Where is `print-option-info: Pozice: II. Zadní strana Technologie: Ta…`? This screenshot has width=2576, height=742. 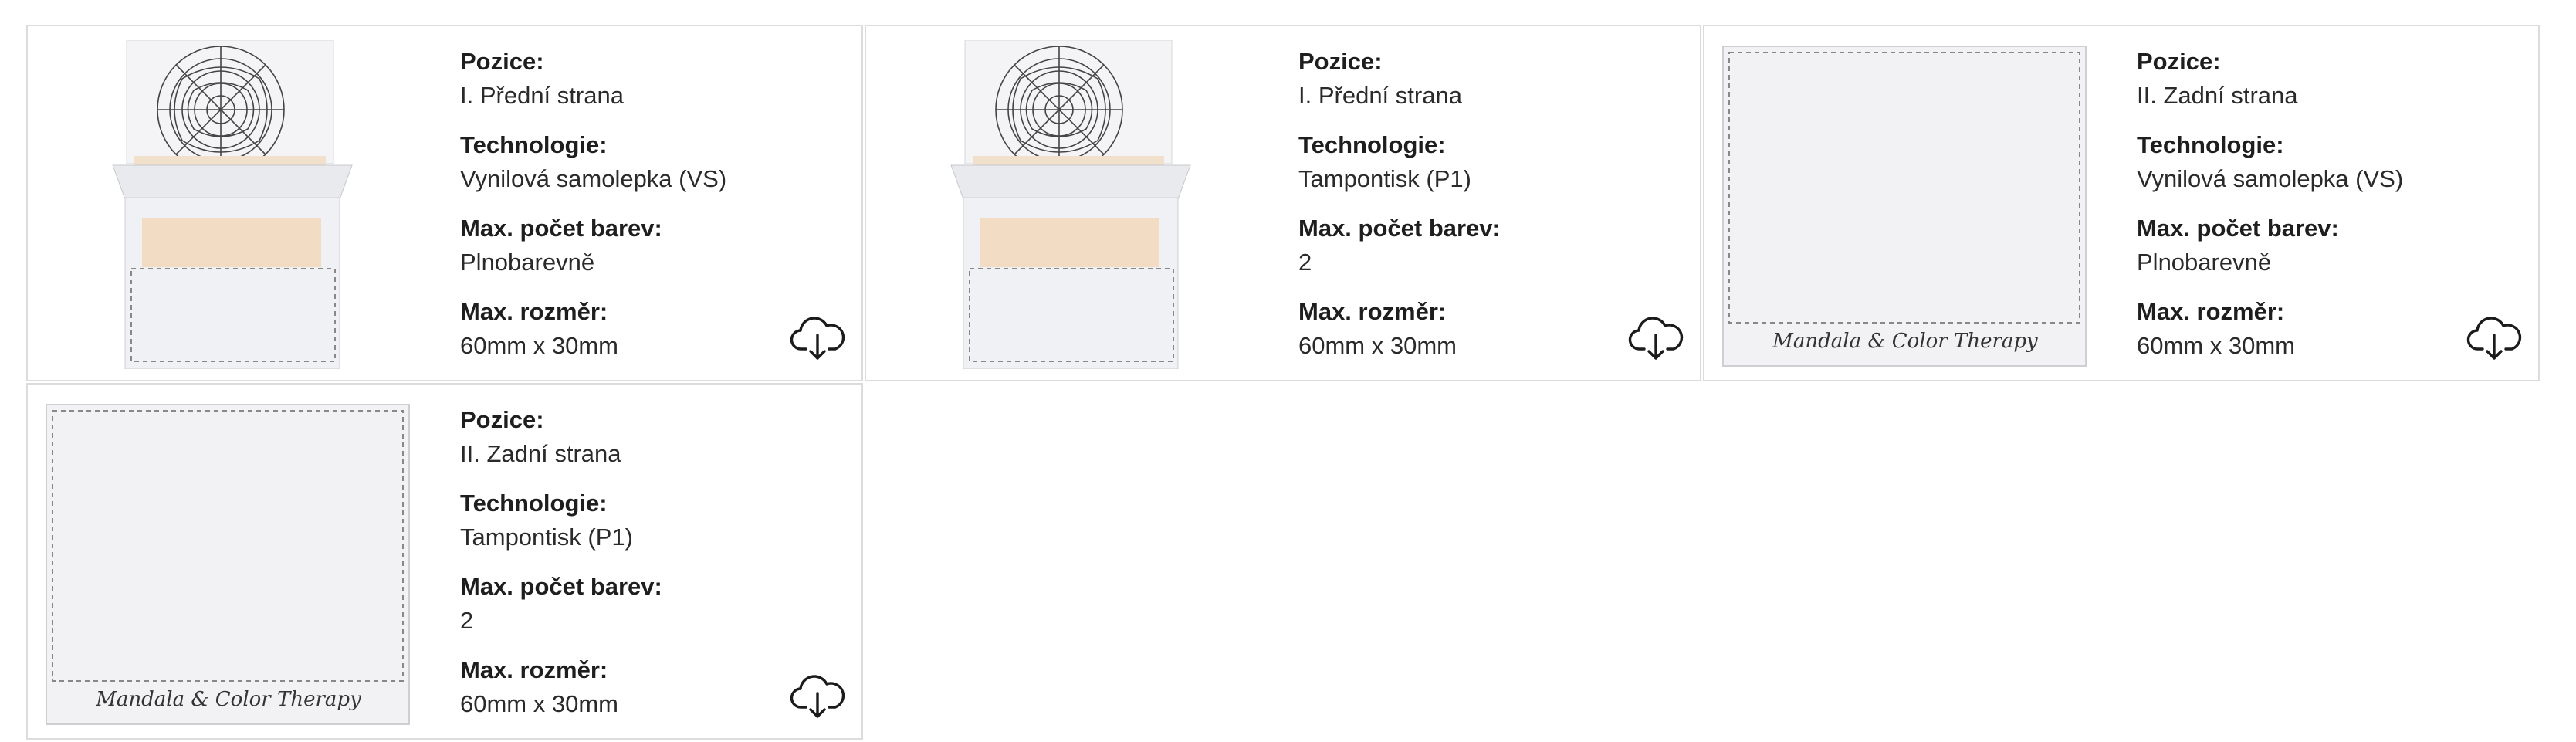
print-option-info: Pozice: II. Zadní strana Technologie: Ta… is located at coordinates (645, 570).